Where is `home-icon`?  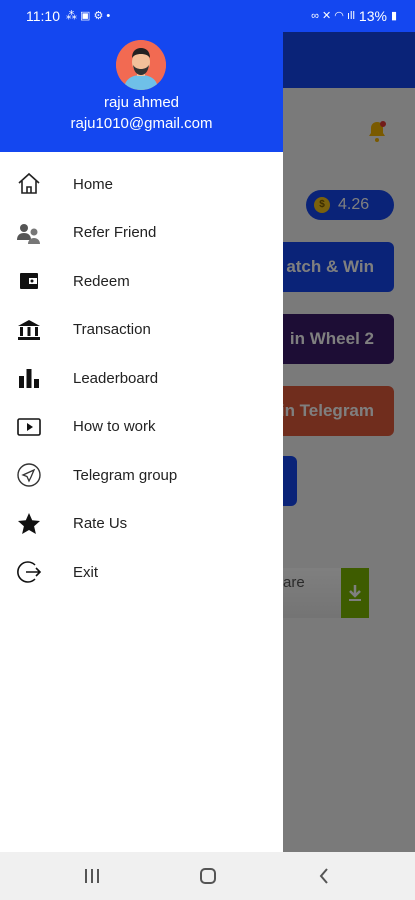
home-icon is located at coordinates (29, 184).